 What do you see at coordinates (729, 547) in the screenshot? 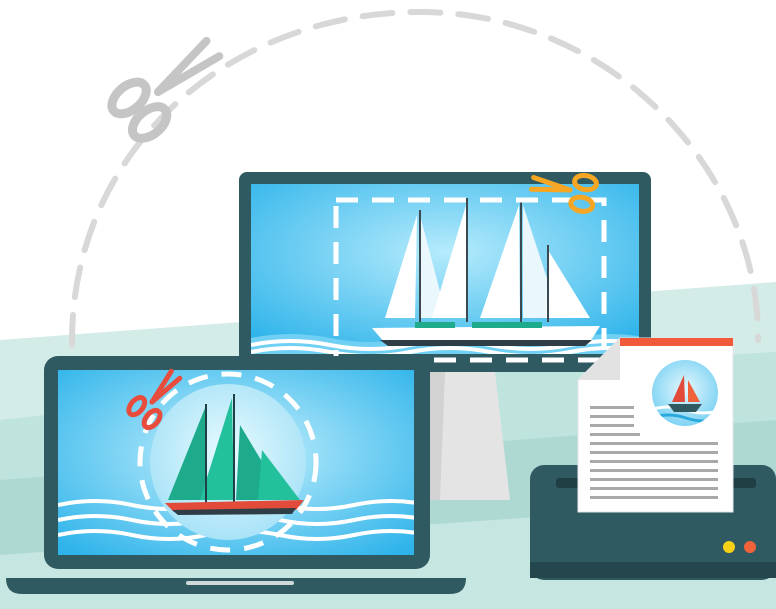
I see `printer-light-yellow` at bounding box center [729, 547].